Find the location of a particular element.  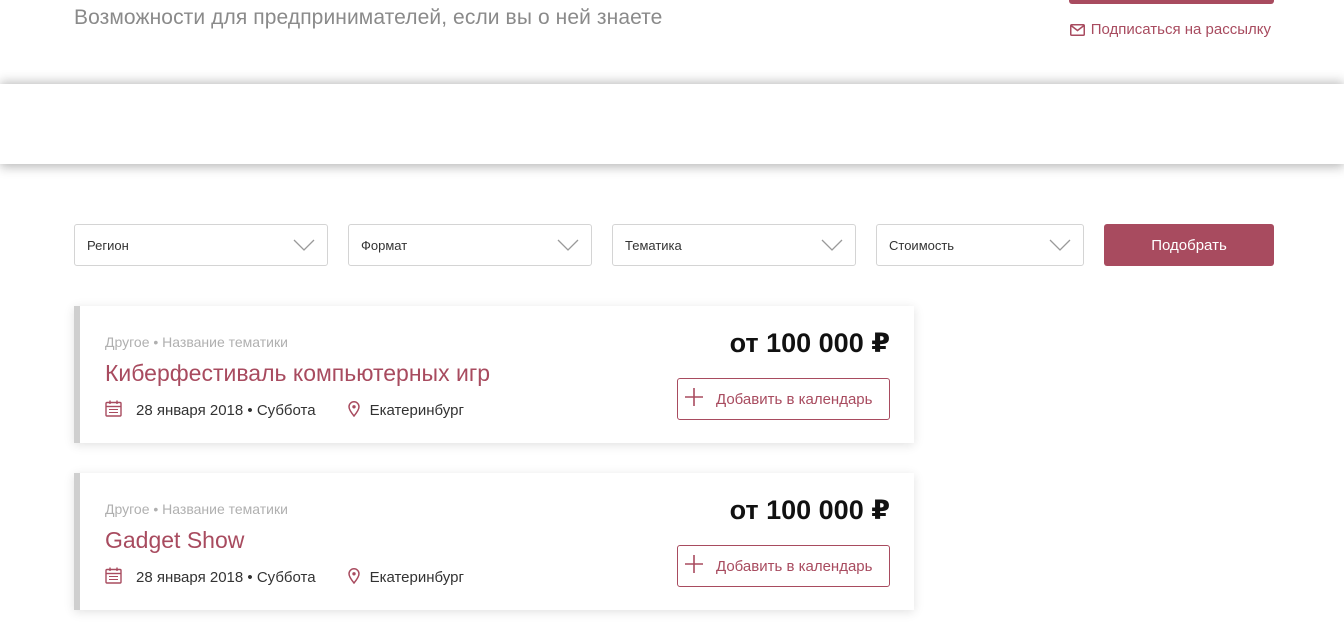

subscribe-label: Подписаться на рассылку is located at coordinates (1180, 29).